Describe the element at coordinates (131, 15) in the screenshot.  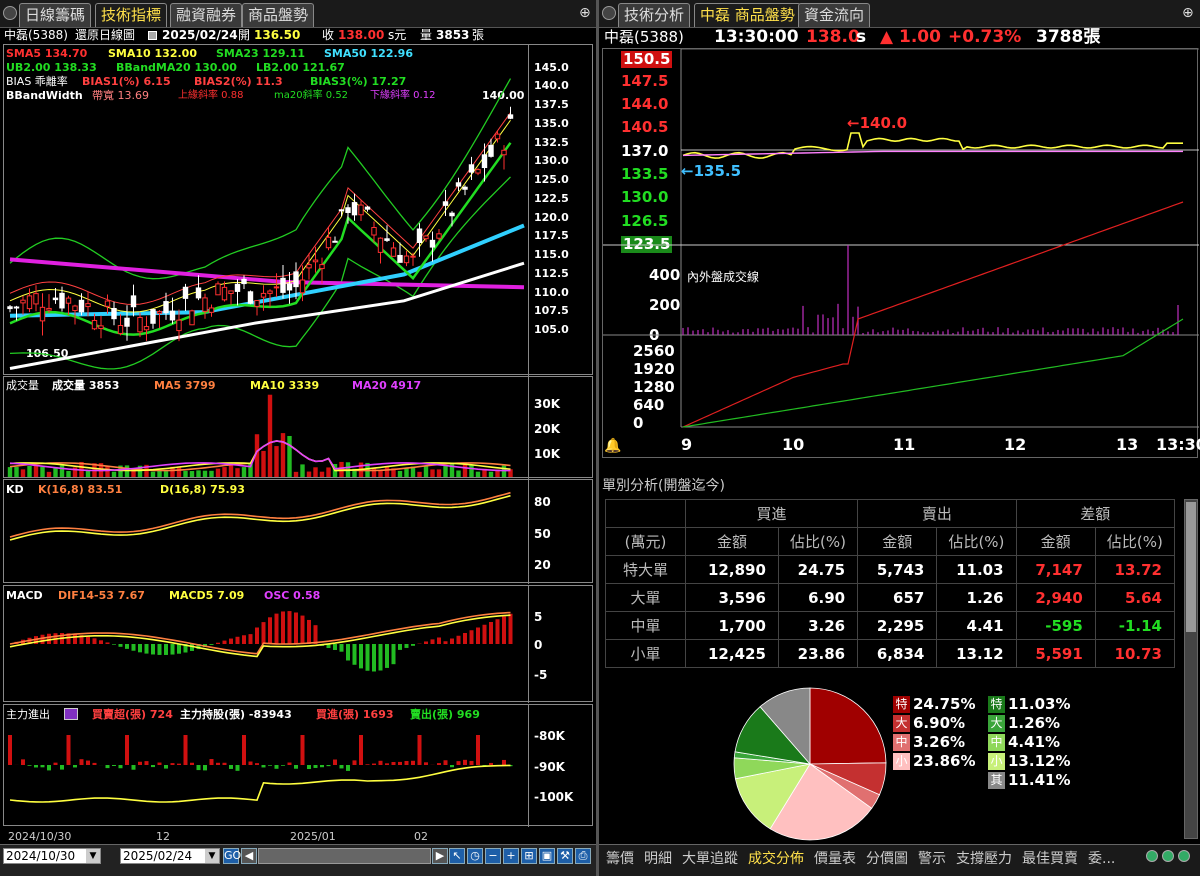
I see `tab-technical: 技術指標` at that location.